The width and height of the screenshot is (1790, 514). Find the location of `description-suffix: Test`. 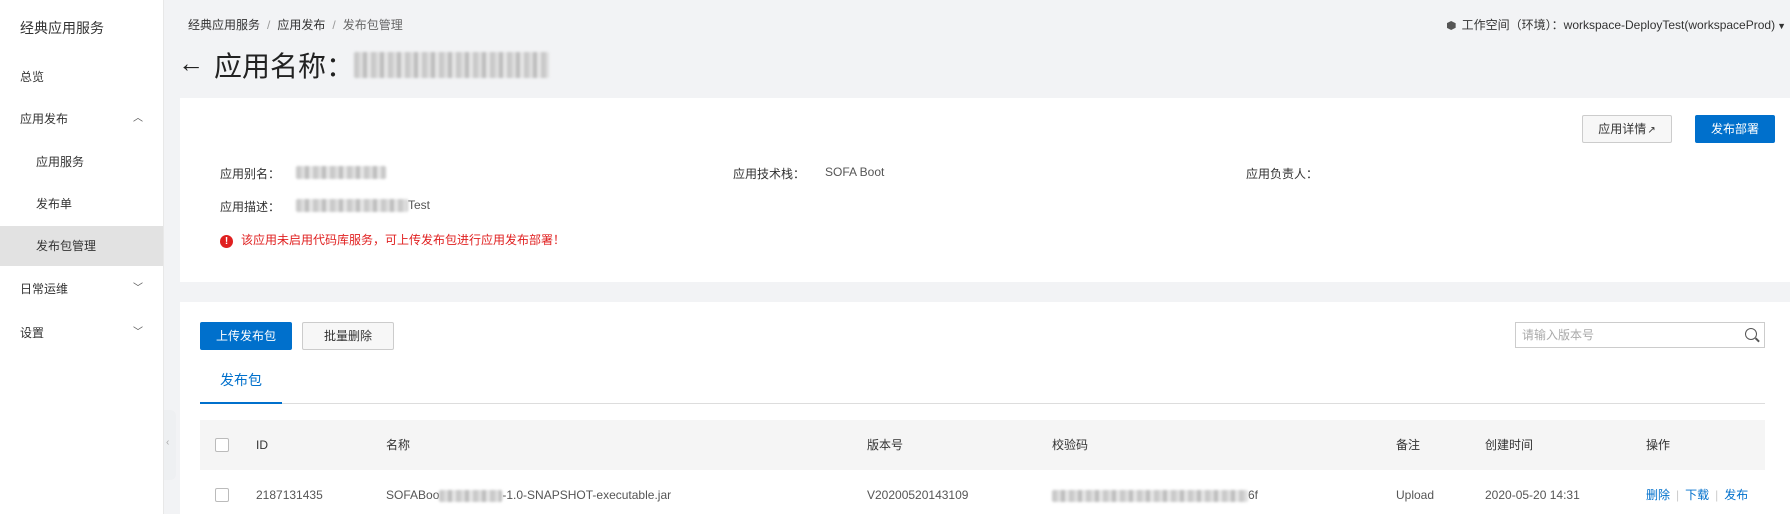

description-suffix: Test is located at coordinates (419, 205).